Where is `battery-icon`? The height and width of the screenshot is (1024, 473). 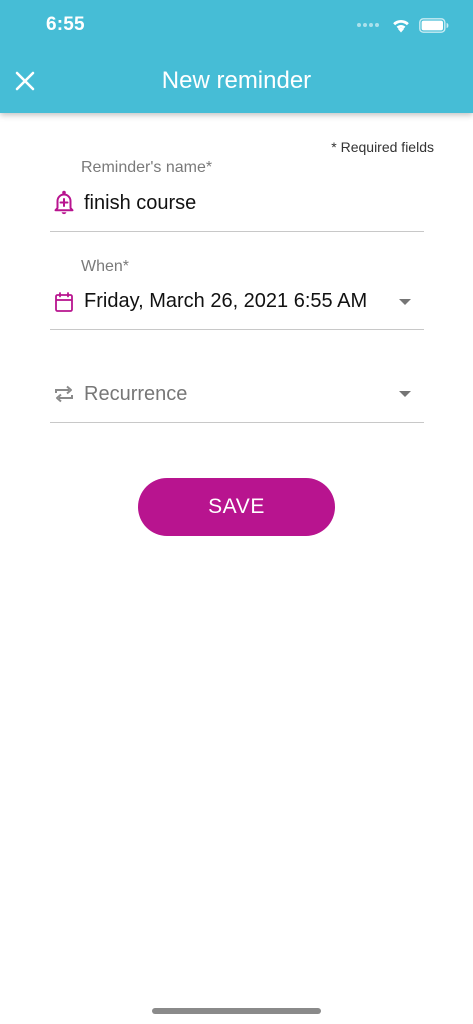 battery-icon is located at coordinates (434, 25).